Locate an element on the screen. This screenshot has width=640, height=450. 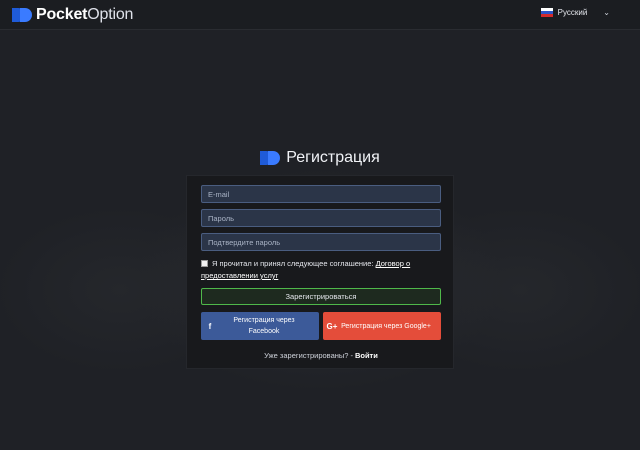
page-title: Регистрация is located at coordinates (320, 158).